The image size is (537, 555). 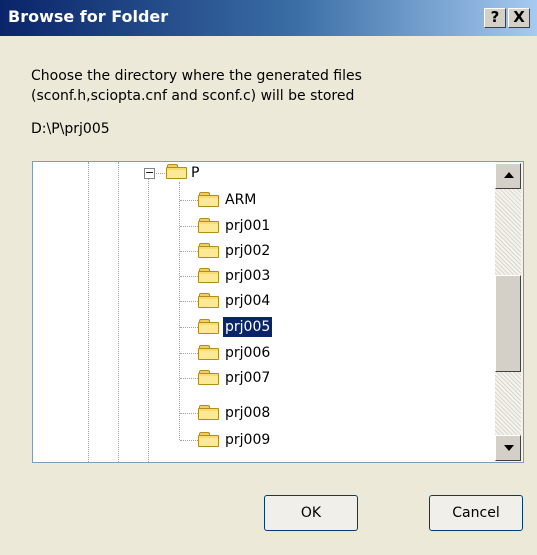 I want to click on window-title: Browse for Folder, so click(x=88, y=16).